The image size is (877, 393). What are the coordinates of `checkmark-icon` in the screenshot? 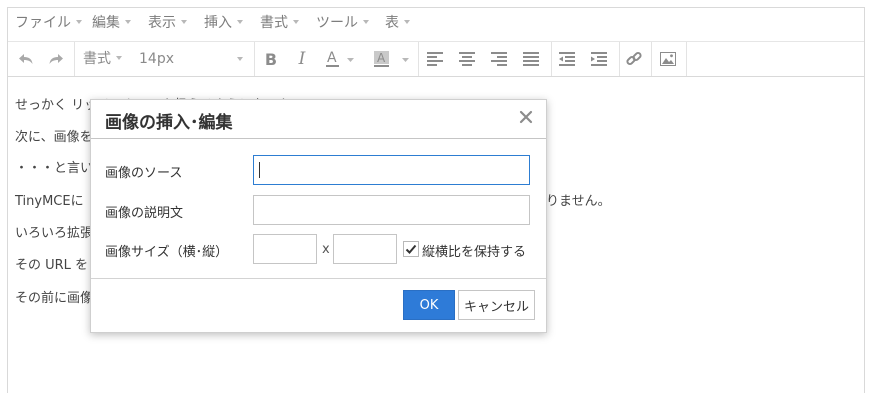 It's located at (411, 249).